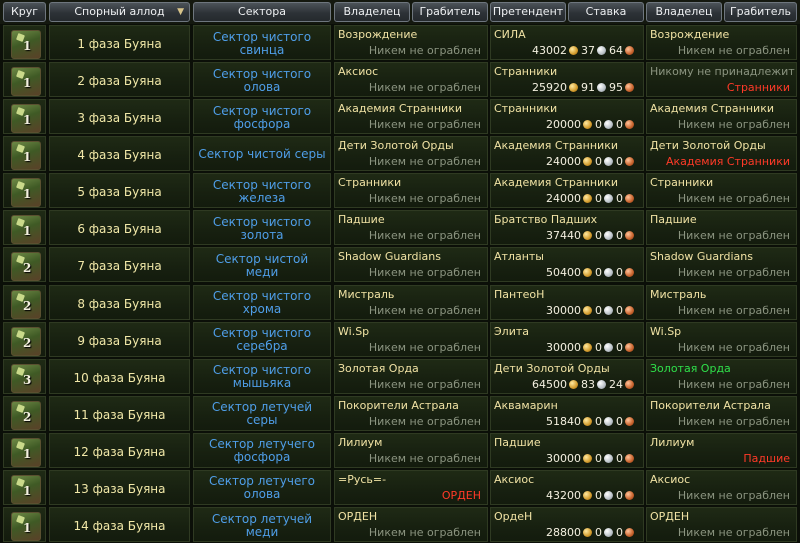 The image size is (800, 543). I want to click on sector-link: Сектор чистого мышьяка, so click(262, 377).